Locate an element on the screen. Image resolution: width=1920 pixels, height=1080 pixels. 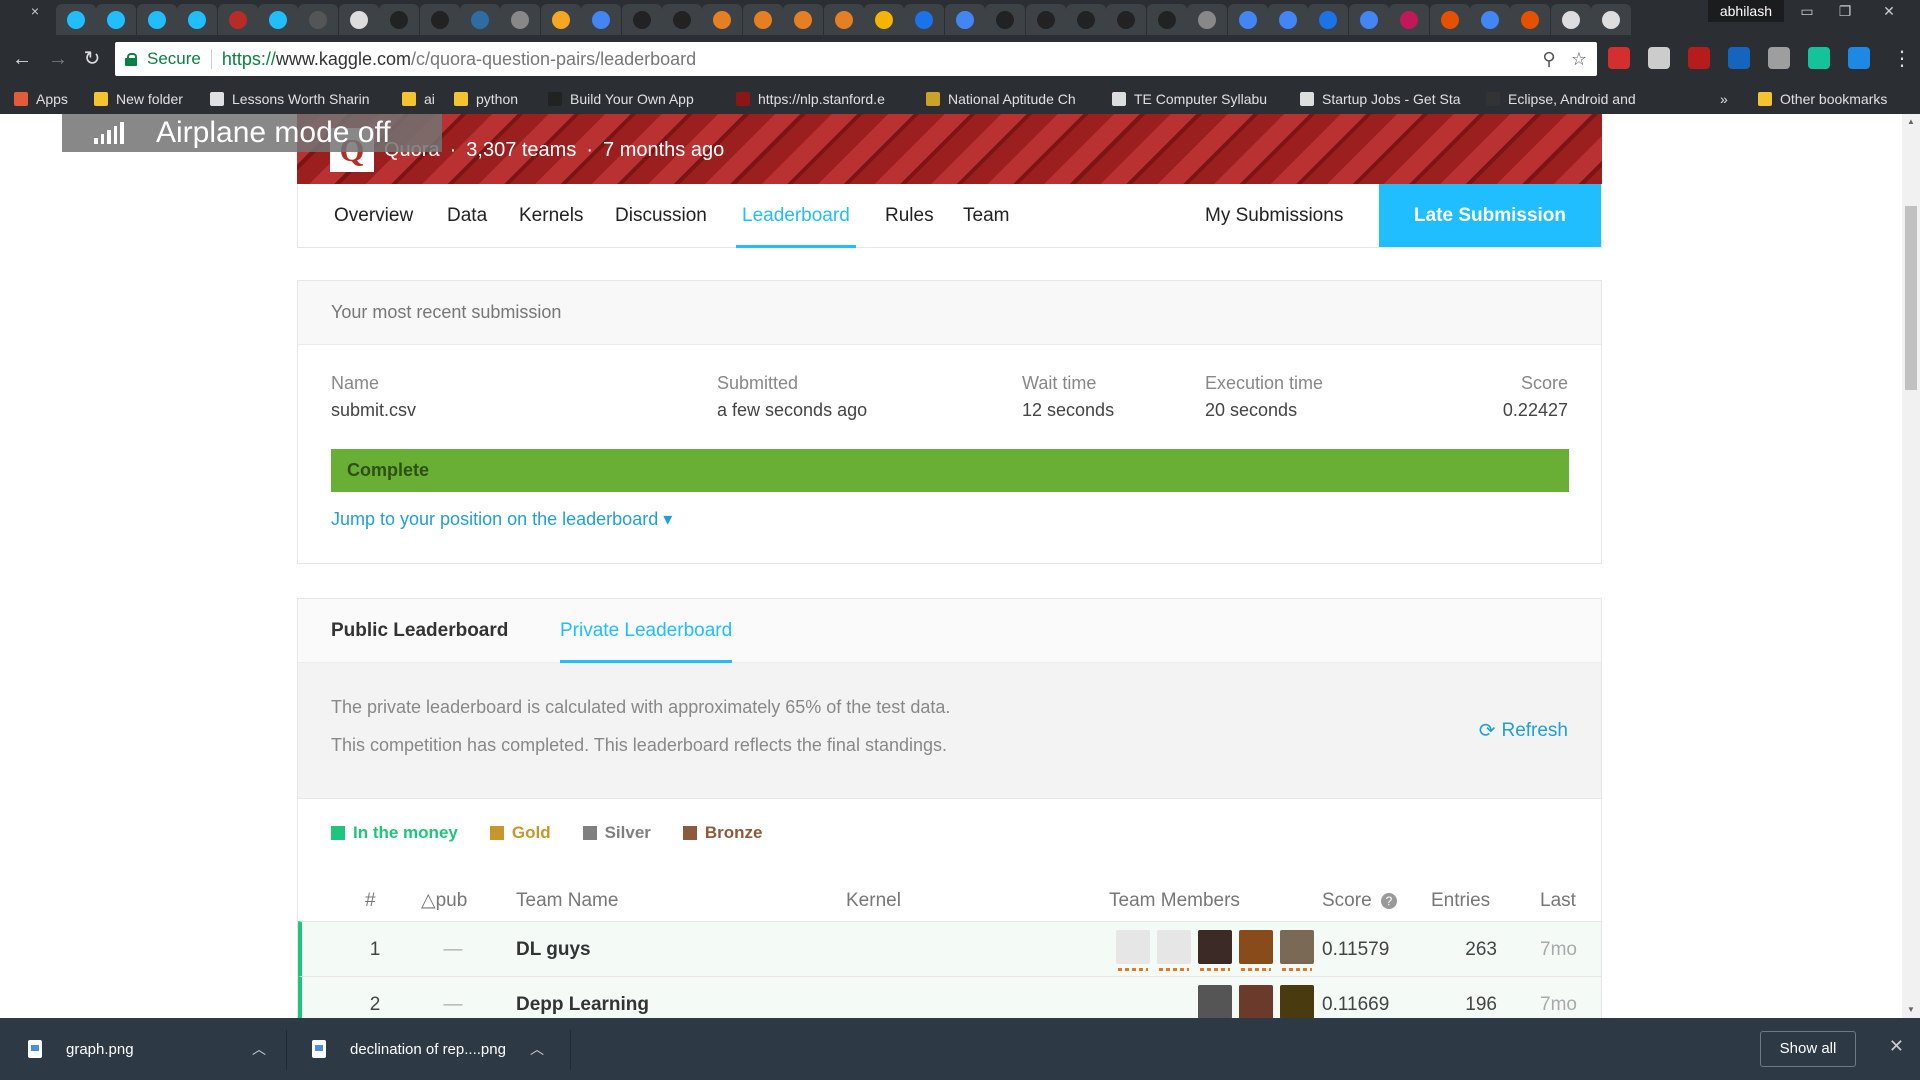
window-close-icon: ✕ is located at coordinates (1889, 11).